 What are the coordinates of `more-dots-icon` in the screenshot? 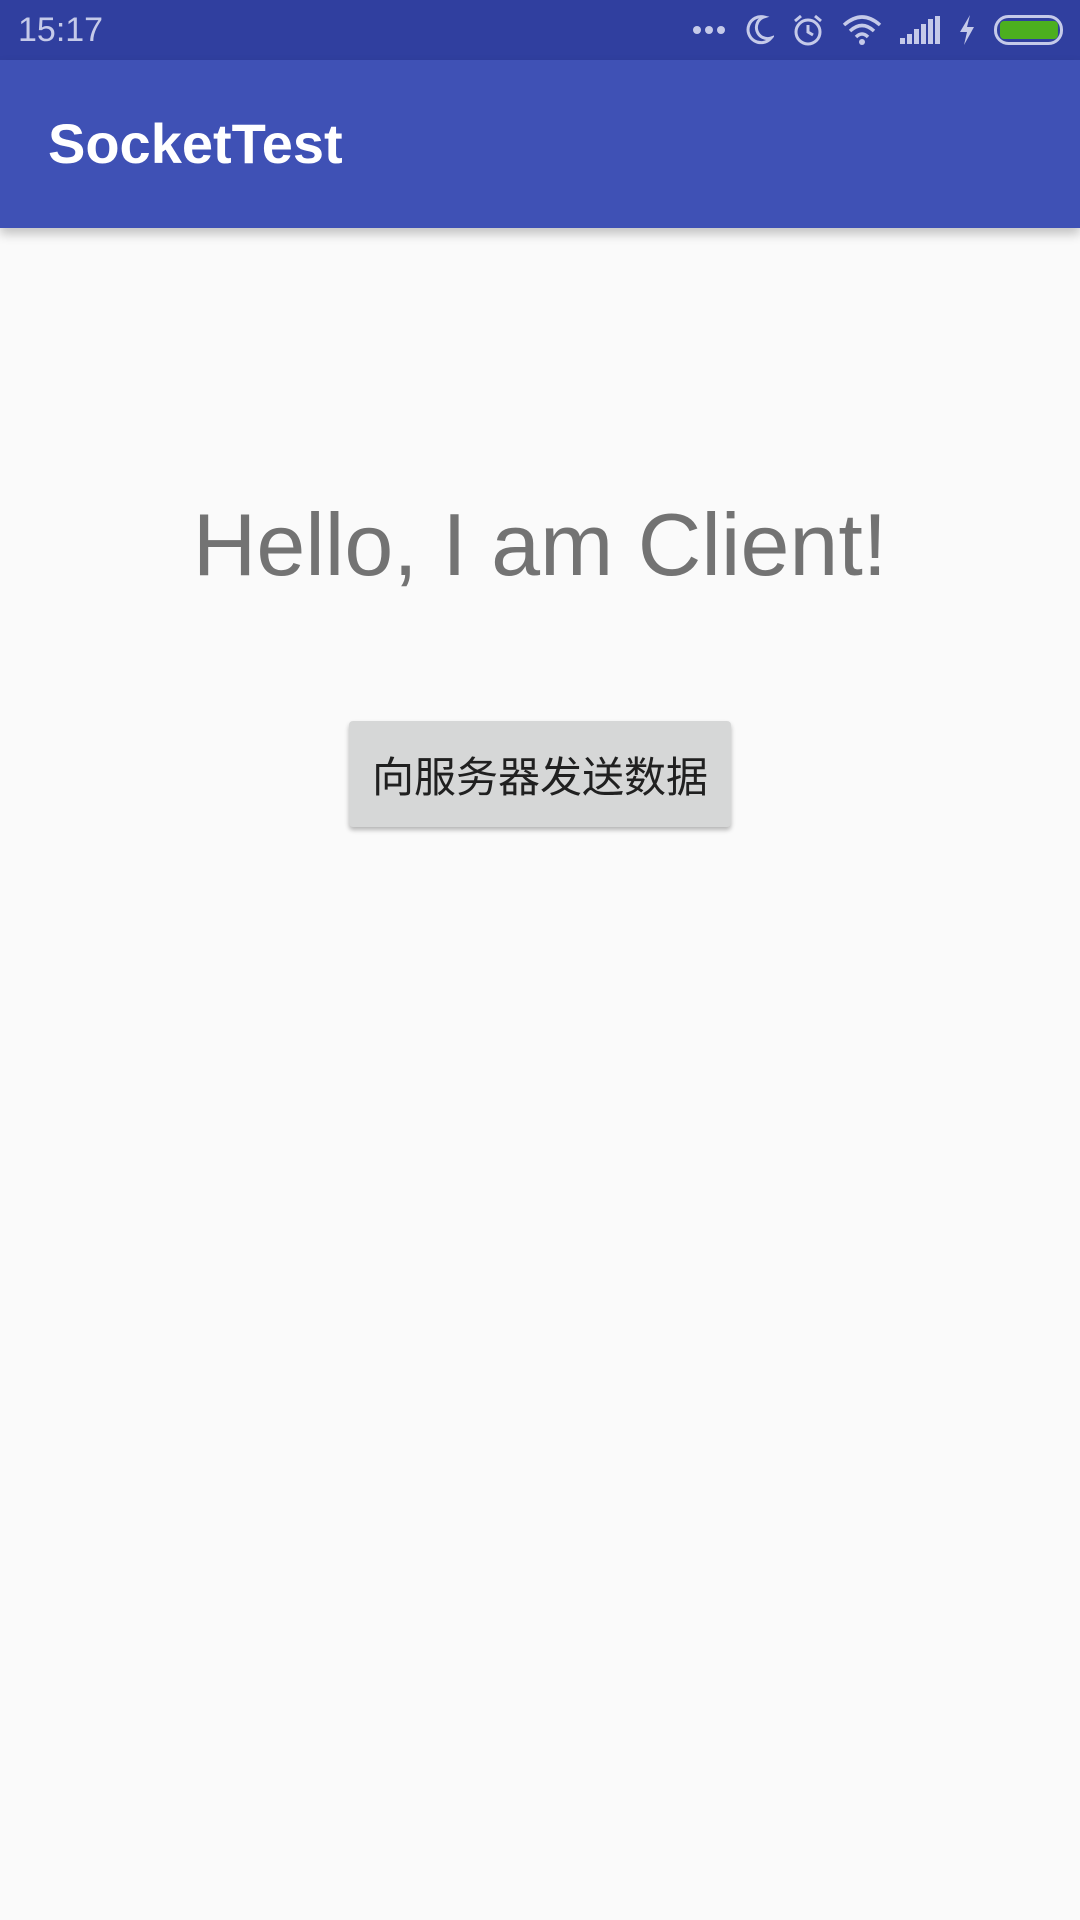 It's located at (709, 30).